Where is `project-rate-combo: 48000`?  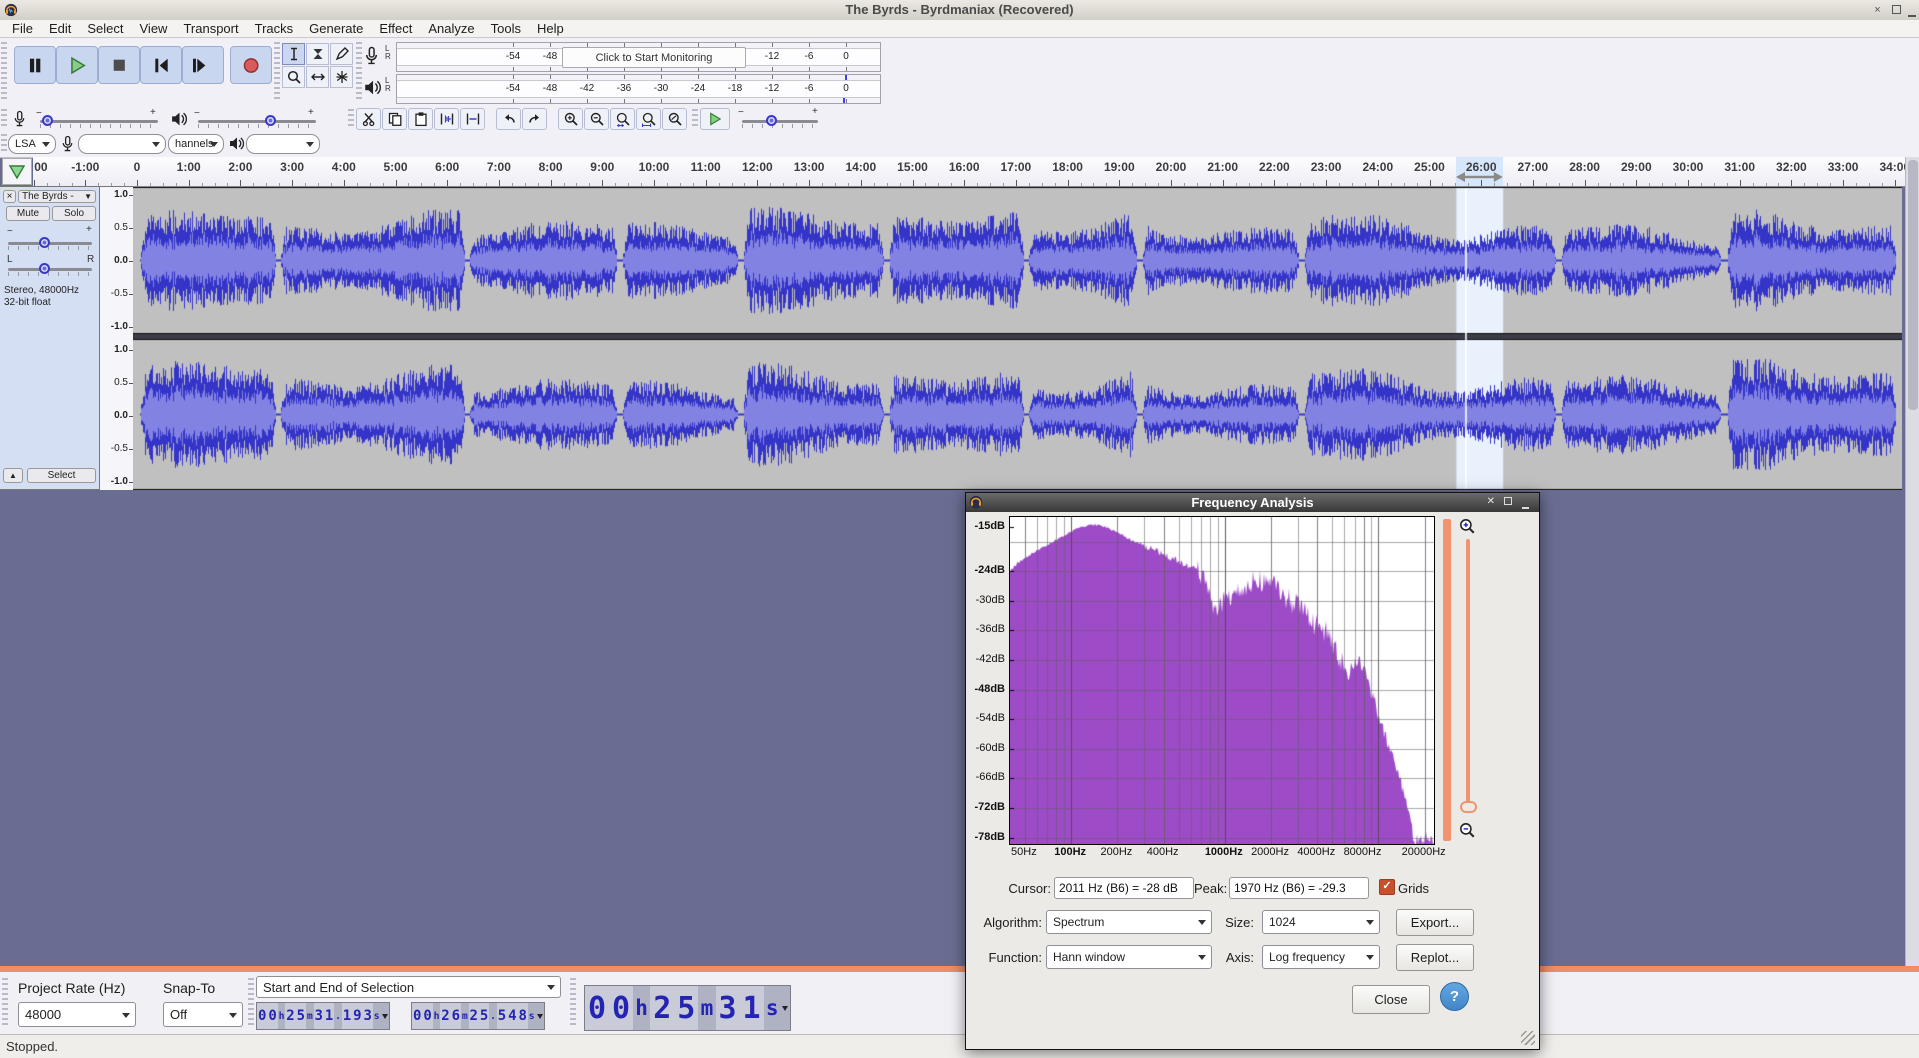 project-rate-combo: 48000 is located at coordinates (77, 1014).